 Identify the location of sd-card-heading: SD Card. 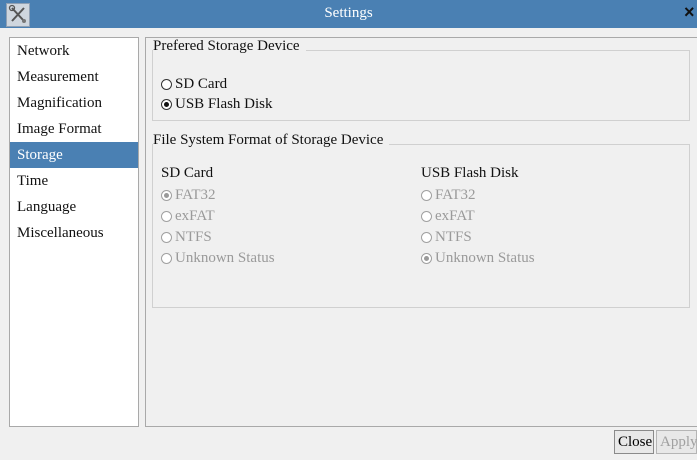
(187, 173).